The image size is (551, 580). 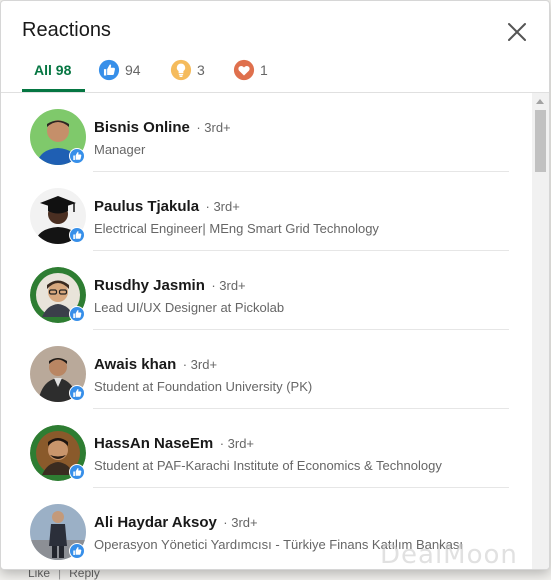 I want to click on insightful-icon, so click(x=181, y=69).